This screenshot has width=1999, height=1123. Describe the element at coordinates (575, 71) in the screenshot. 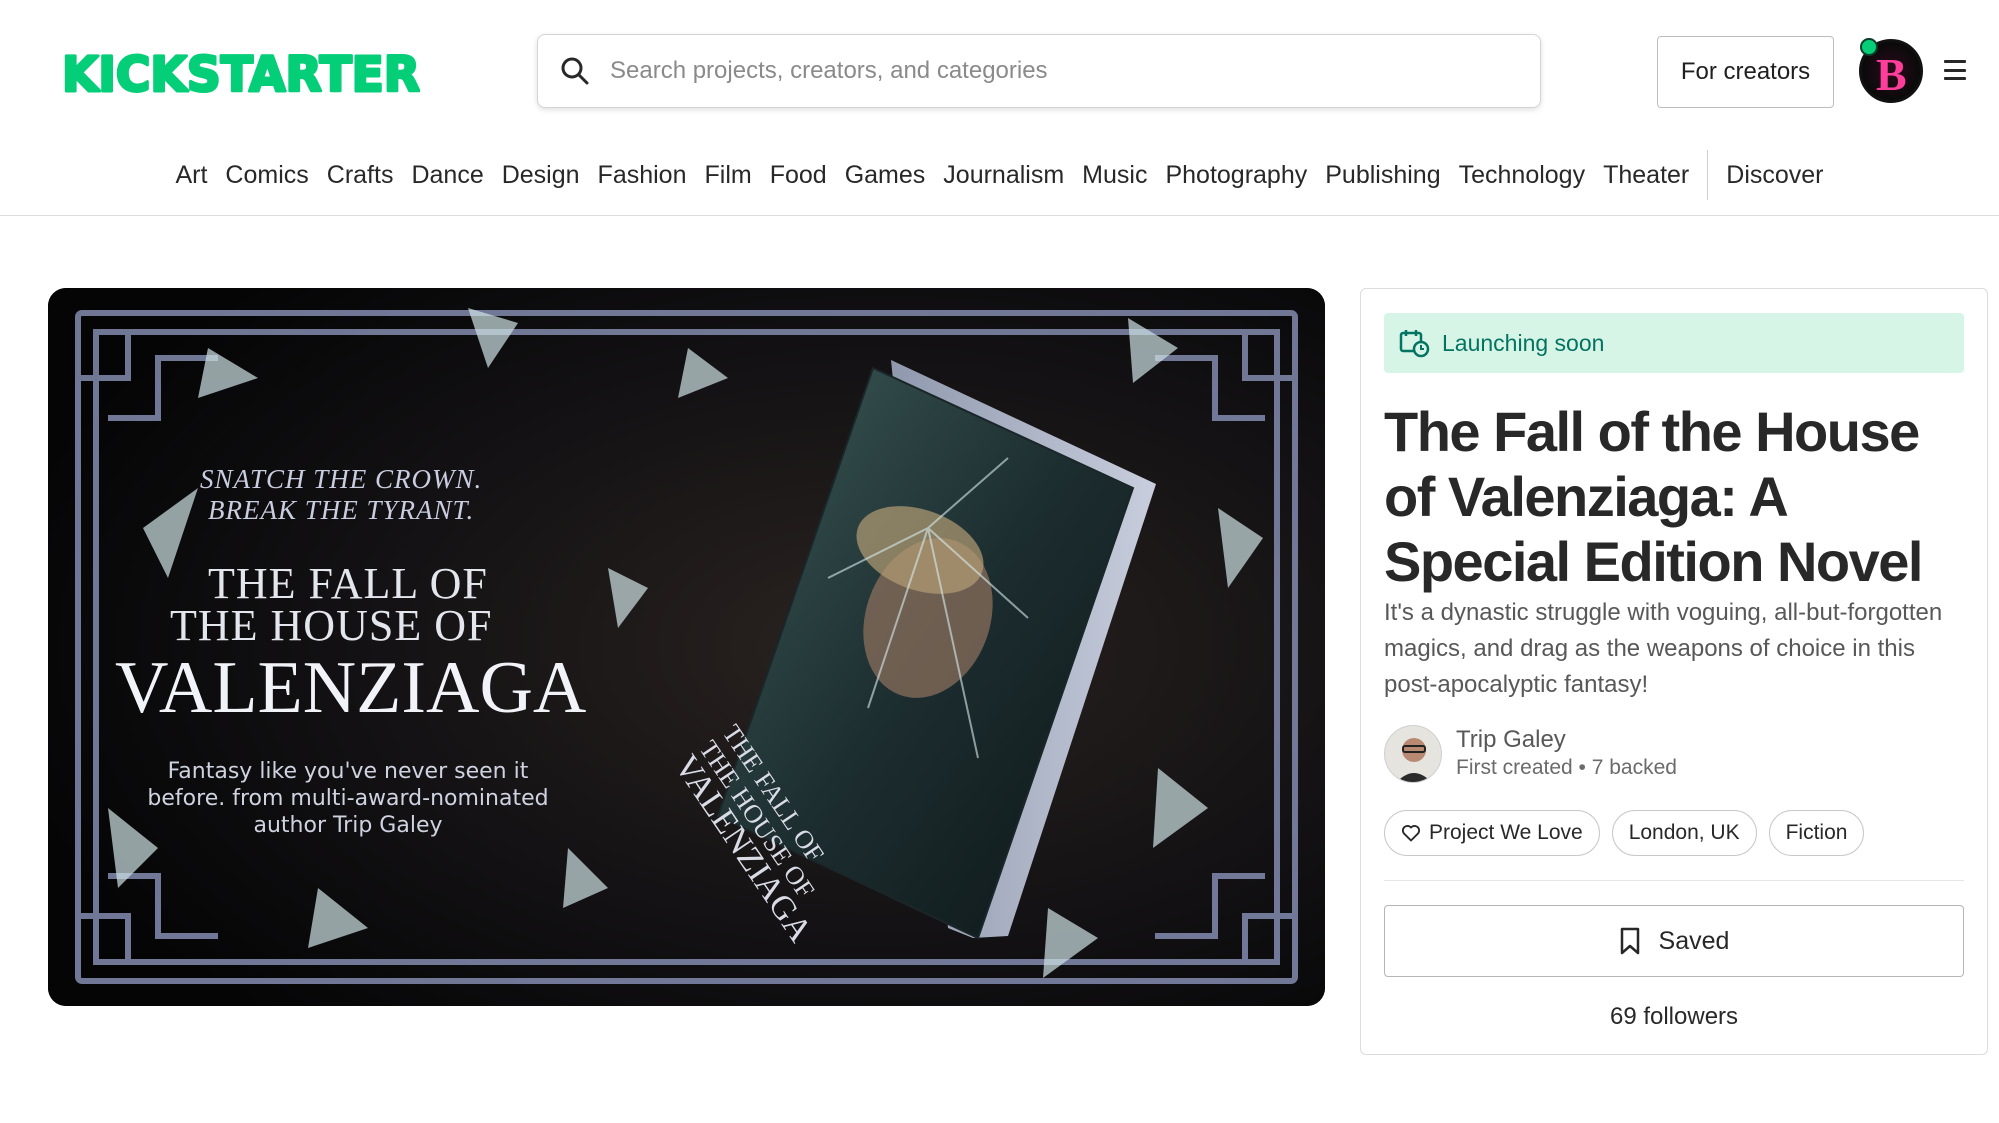

I see `search-icon` at that location.